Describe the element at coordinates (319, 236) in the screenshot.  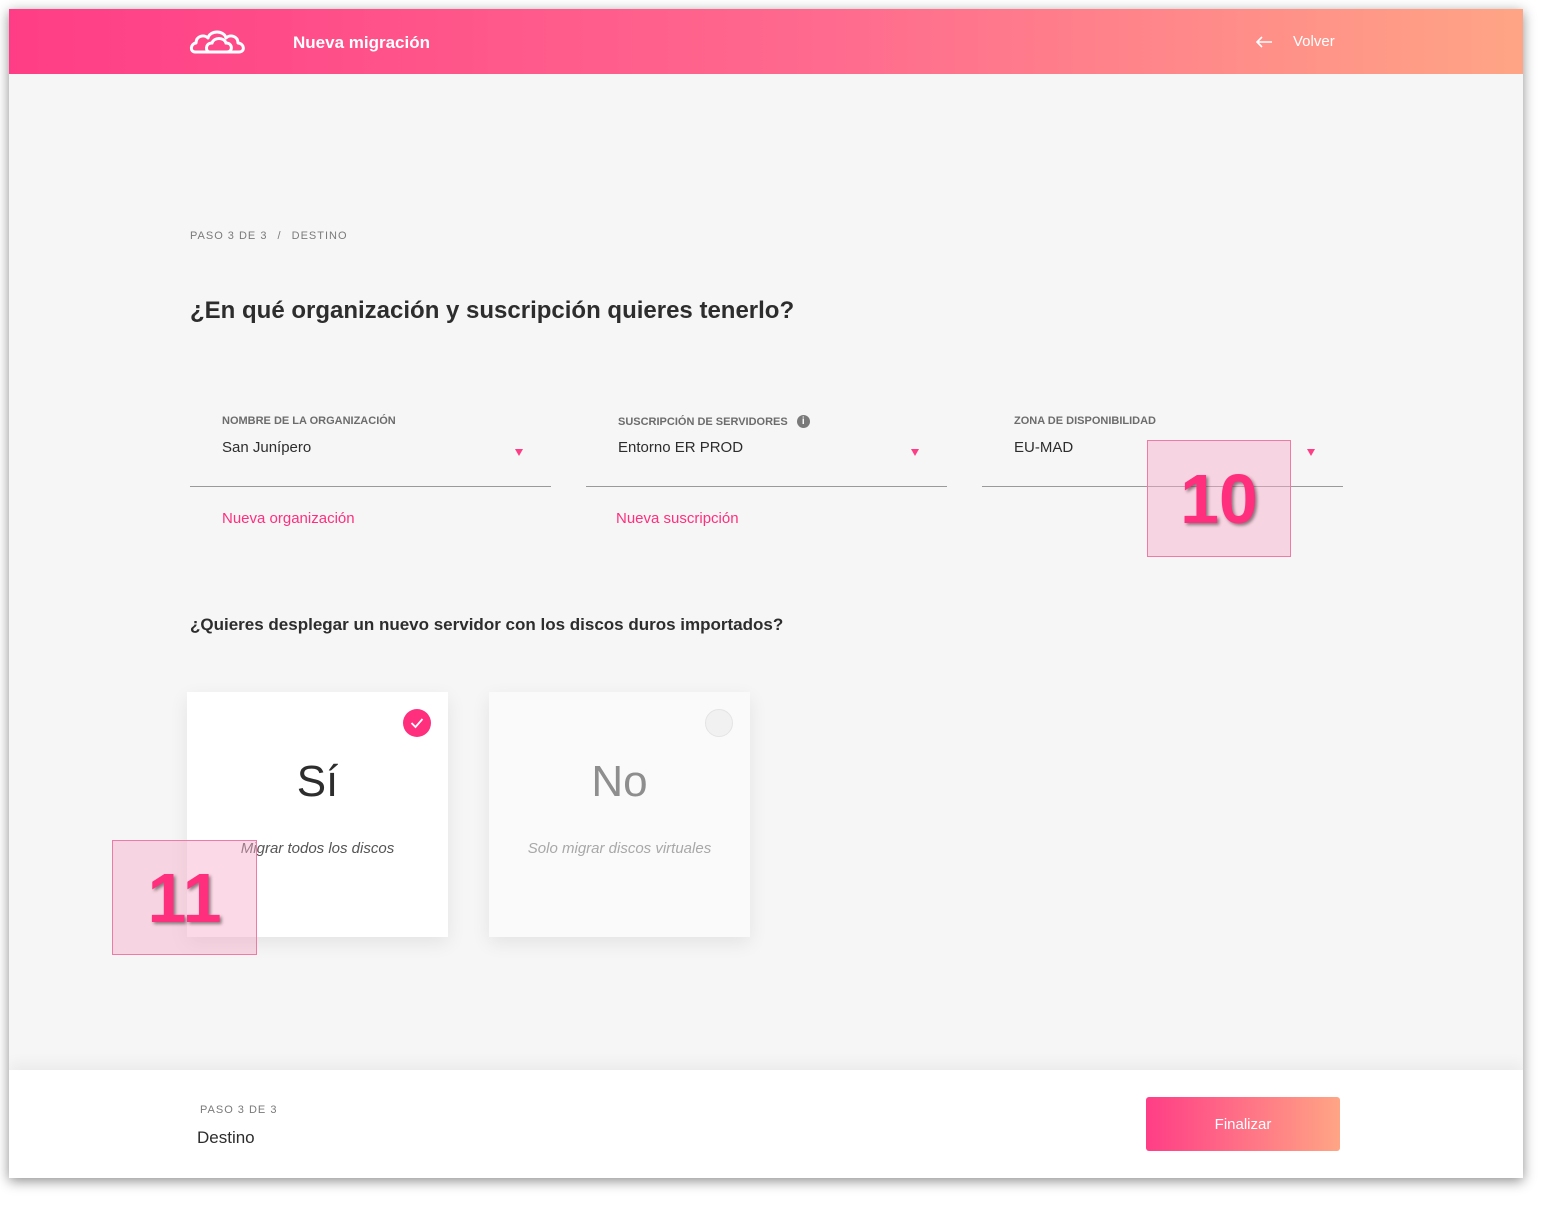
I see `breadcrumb-section: DESTINO` at that location.